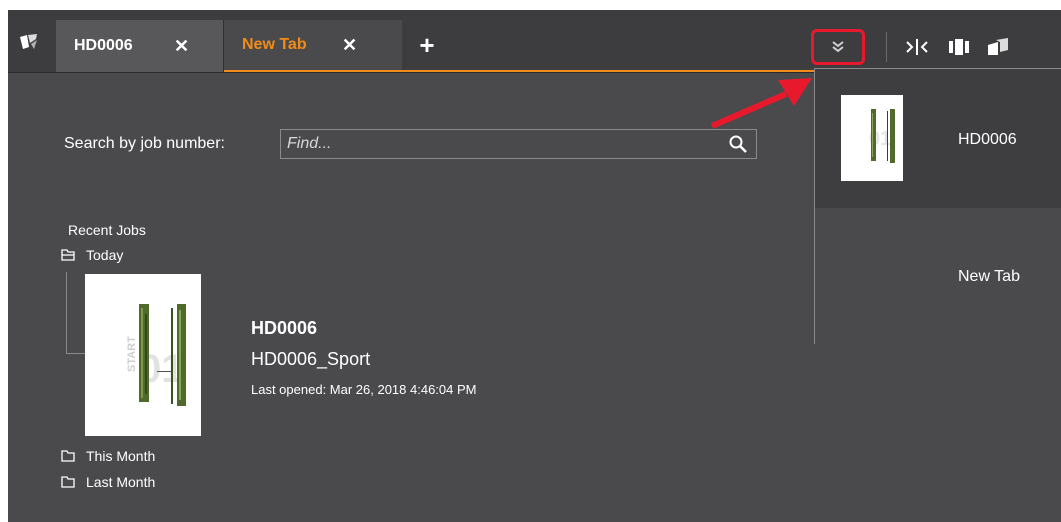 The width and height of the screenshot is (1061, 522). What do you see at coordinates (103, 45) in the screenshot?
I see `tab-label: HD0006` at bounding box center [103, 45].